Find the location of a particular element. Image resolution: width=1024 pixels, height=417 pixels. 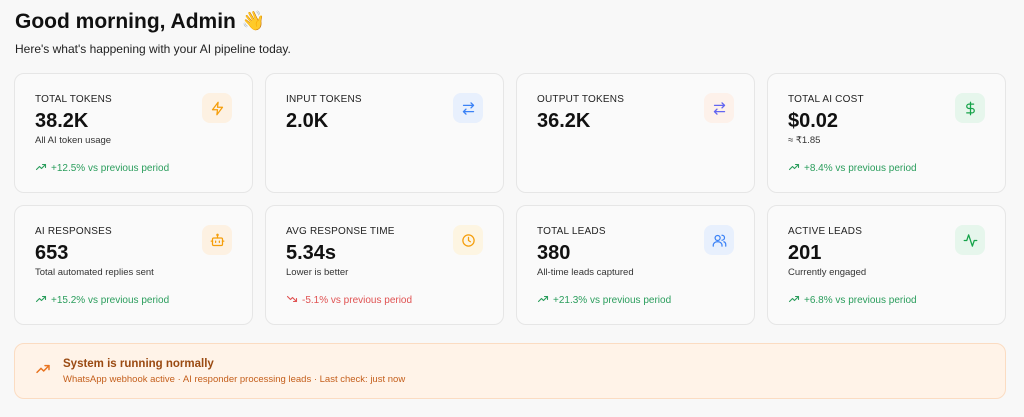

stat-card-output-tokens: OUTPUT TOKENS 36.2K is located at coordinates (635, 133).